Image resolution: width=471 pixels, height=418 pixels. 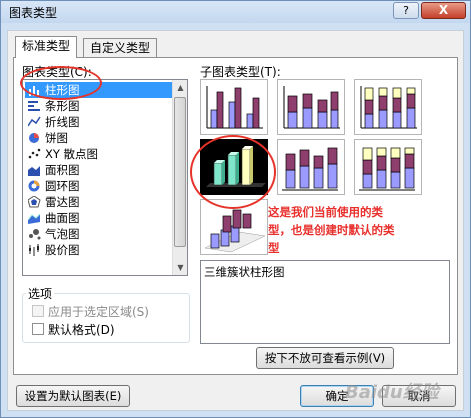 I want to click on list-item-area: 面积图, so click(x=99, y=170).